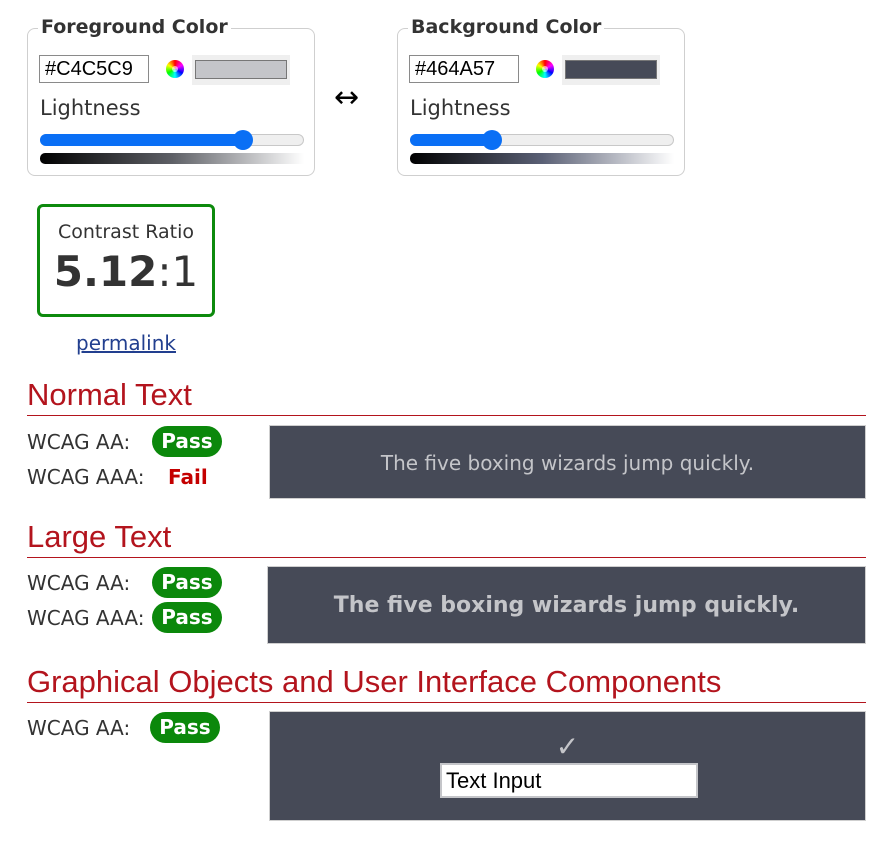 The image size is (888, 842). I want to click on normal-text-preview: The five boxing wizards jump quickly., so click(567, 462).